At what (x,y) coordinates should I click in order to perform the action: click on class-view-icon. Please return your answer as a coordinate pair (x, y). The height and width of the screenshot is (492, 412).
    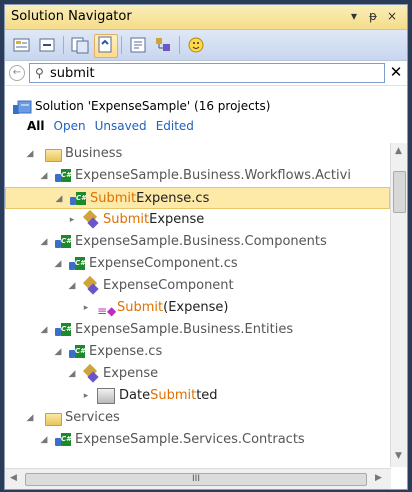
    Looking at the image, I should click on (164, 46).